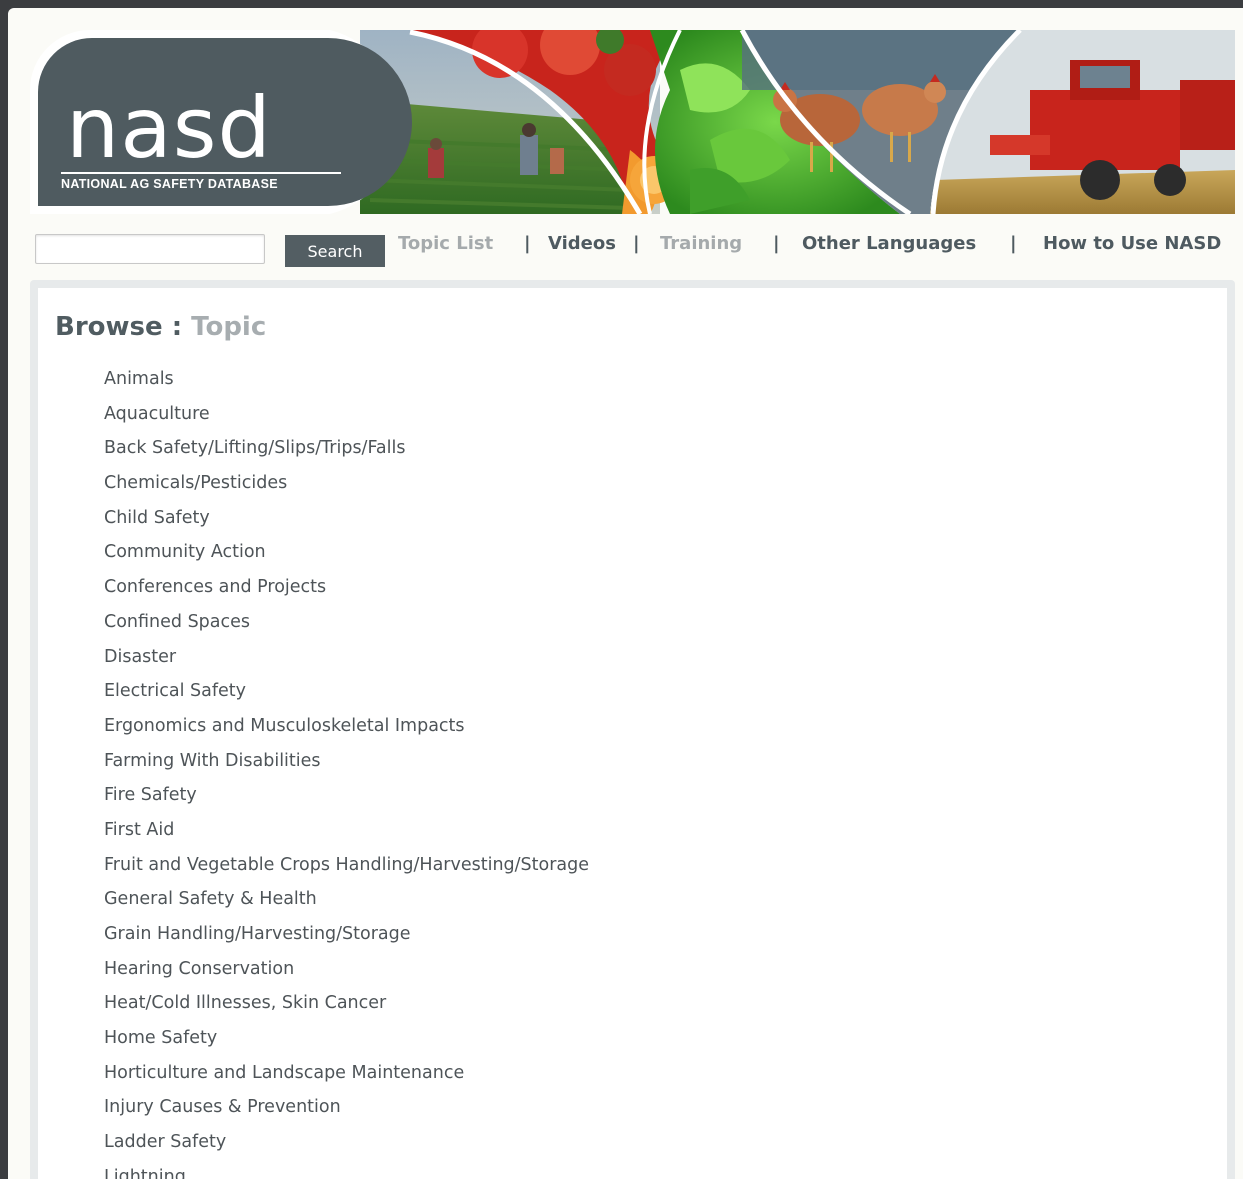  I want to click on nav-how-to-use: How to Use NASD, so click(1132, 244).